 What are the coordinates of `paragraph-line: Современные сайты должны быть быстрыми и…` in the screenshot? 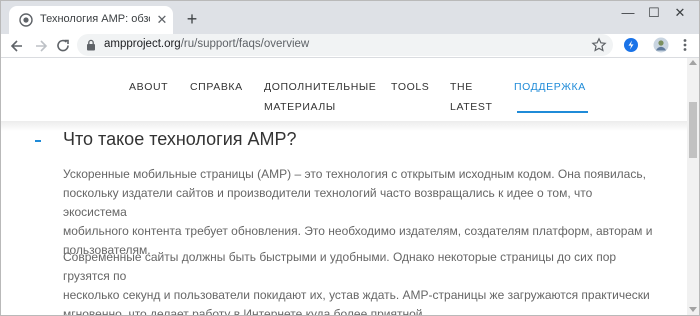 It's located at (340, 266).